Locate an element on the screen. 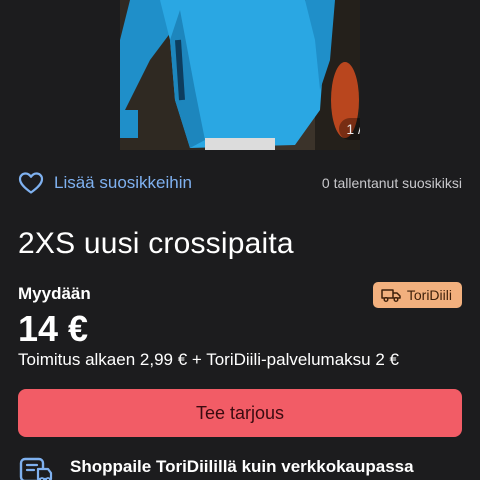 This screenshot has width=480, height=480. add-to-favorites-button: Lisää suosikkeihin is located at coordinates (105, 183).